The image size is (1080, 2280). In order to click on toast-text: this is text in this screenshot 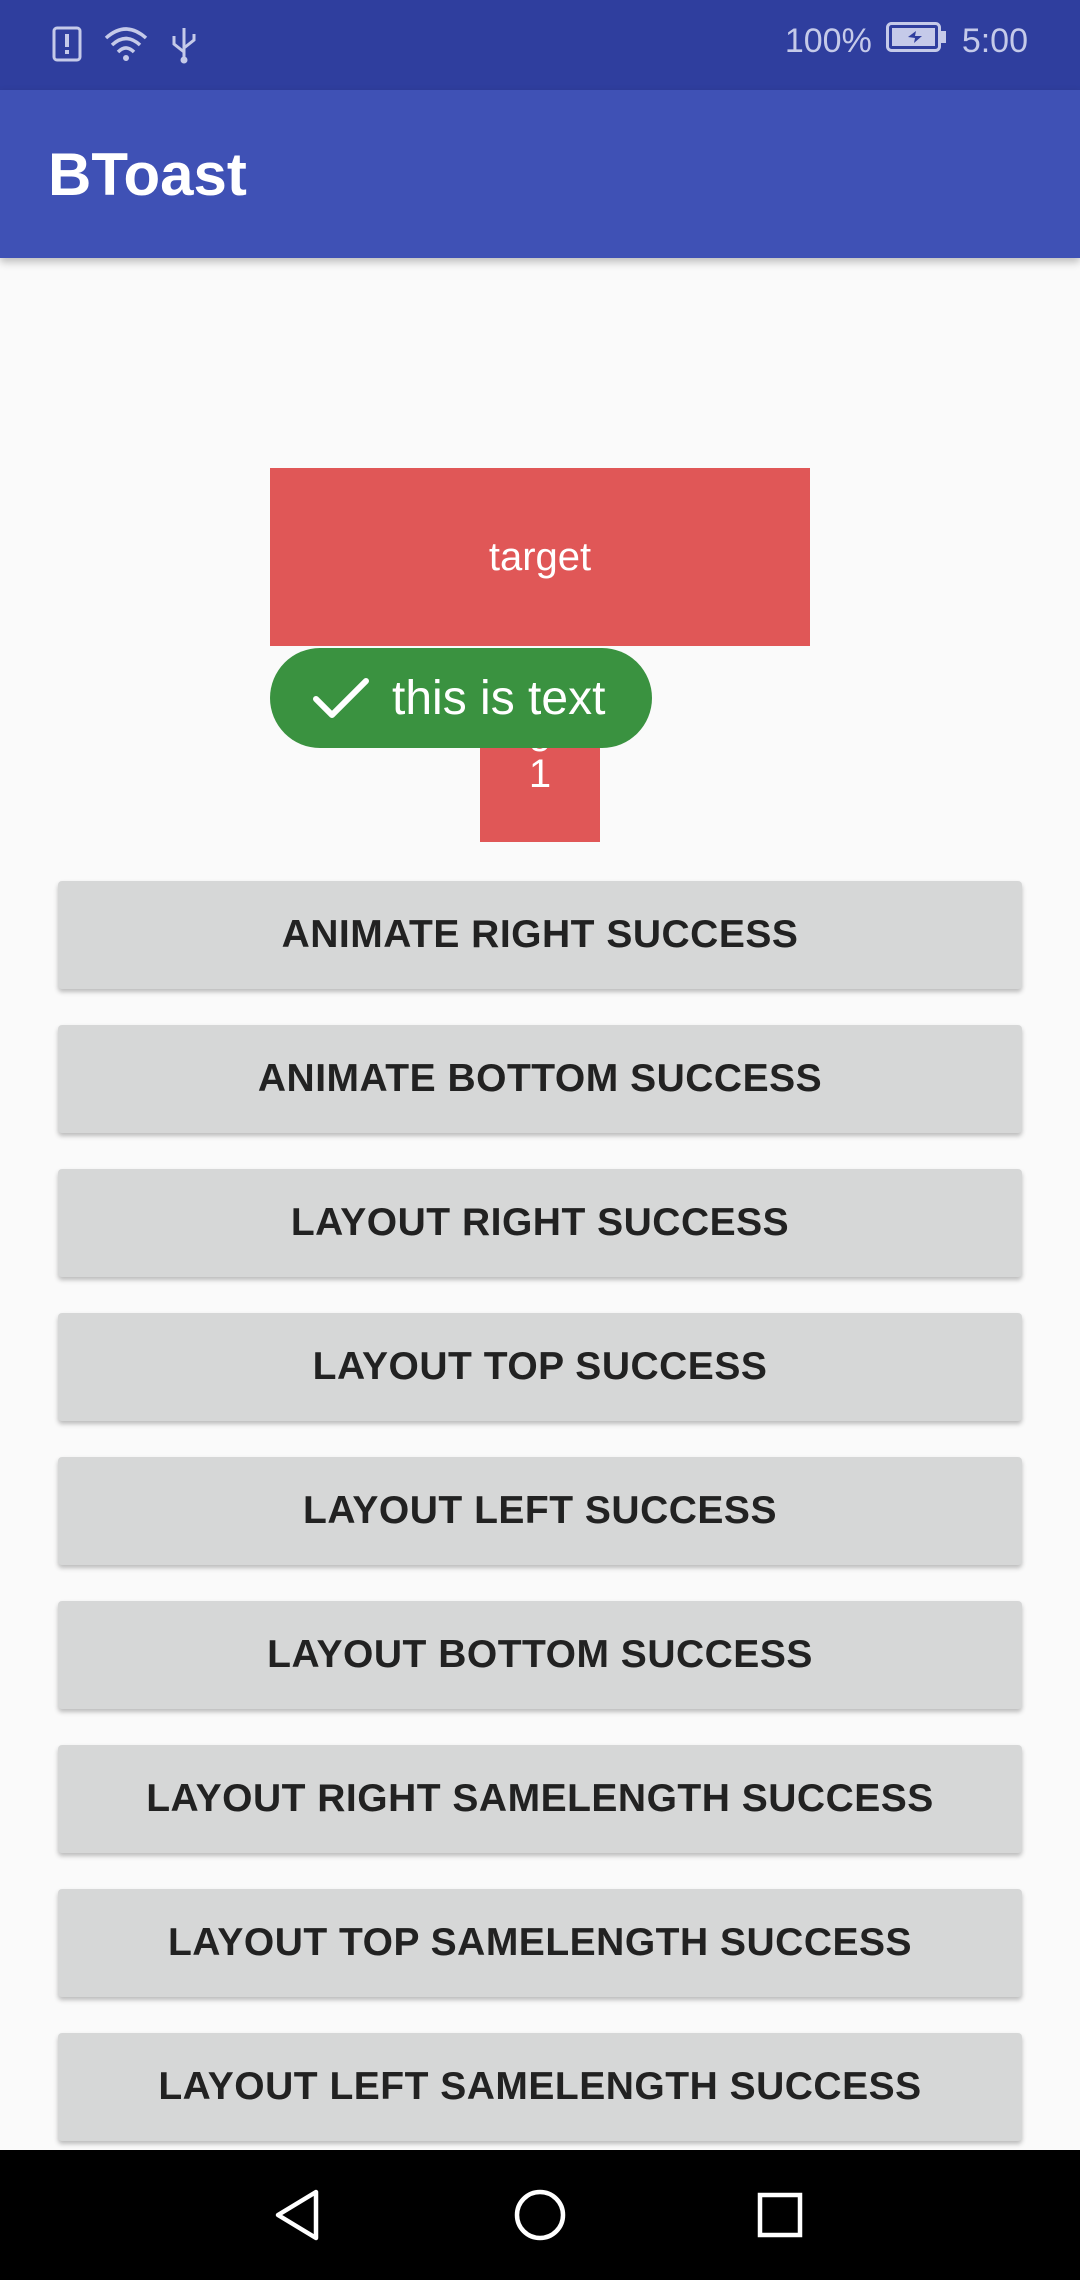, I will do `click(499, 698)`.